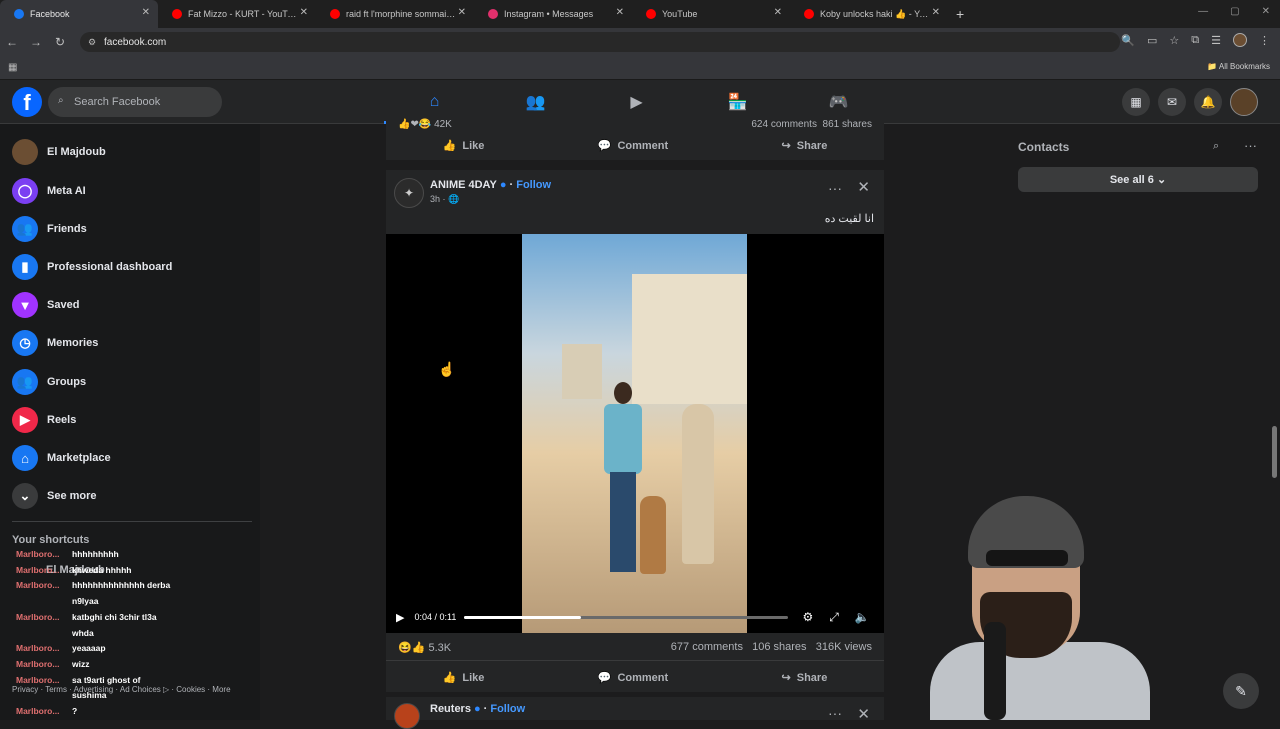  What do you see at coordinates (1195, 40) in the screenshot?
I see `extensions-icon: ⧉` at bounding box center [1195, 40].